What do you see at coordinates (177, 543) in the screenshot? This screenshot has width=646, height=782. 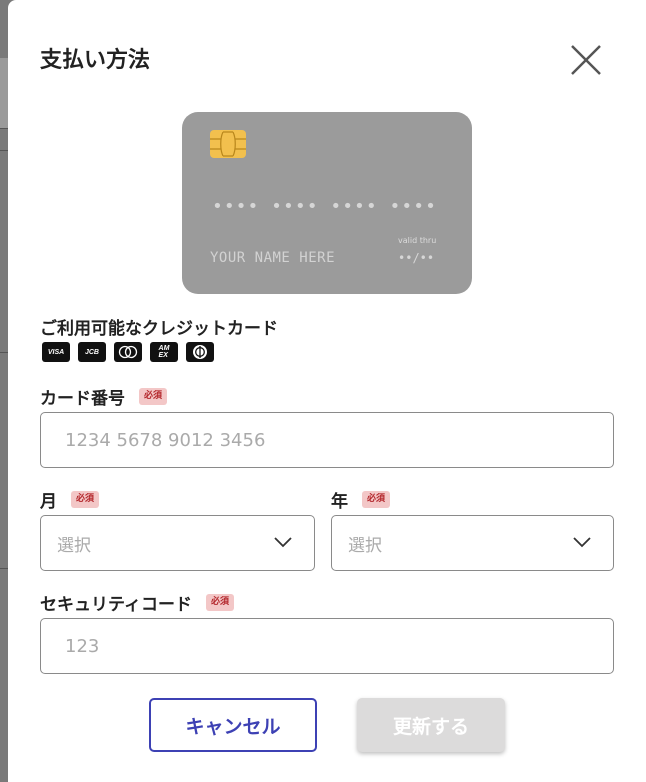 I see `month-select: 選択` at bounding box center [177, 543].